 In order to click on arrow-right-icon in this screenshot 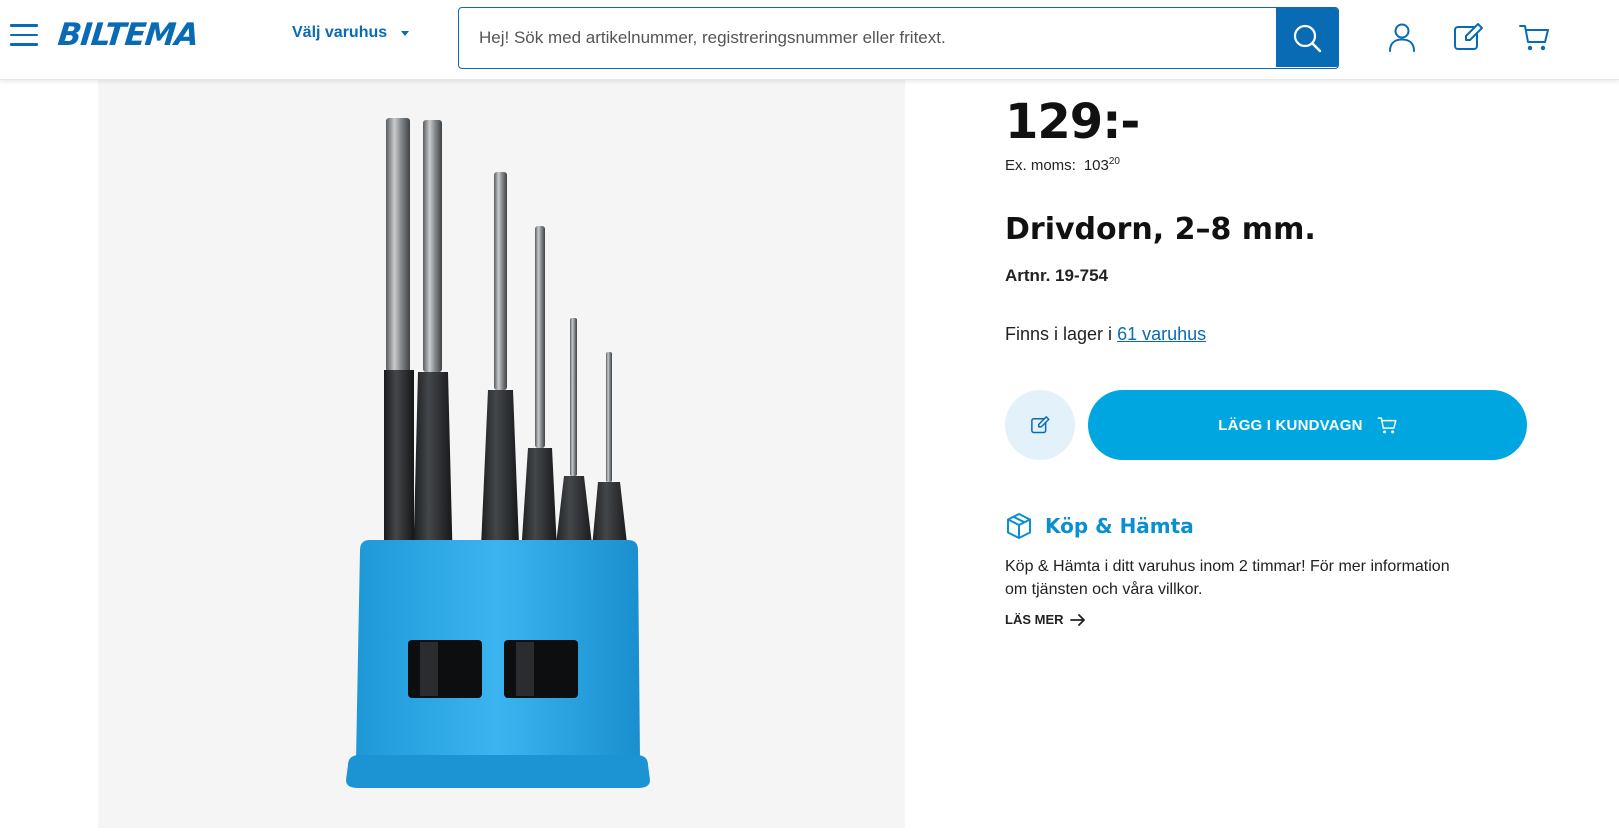, I will do `click(1077, 619)`.